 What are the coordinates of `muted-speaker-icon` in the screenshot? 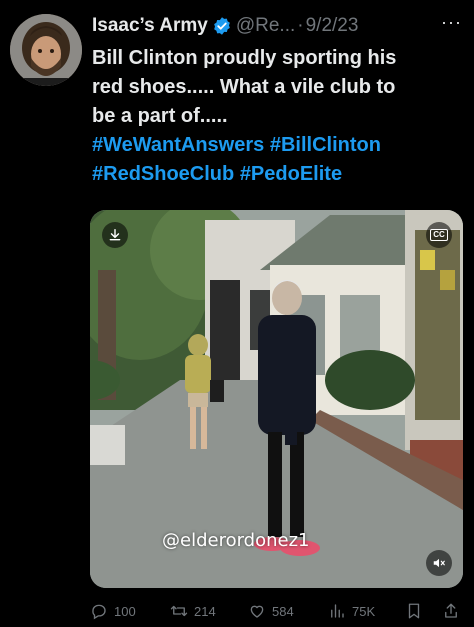 It's located at (439, 563).